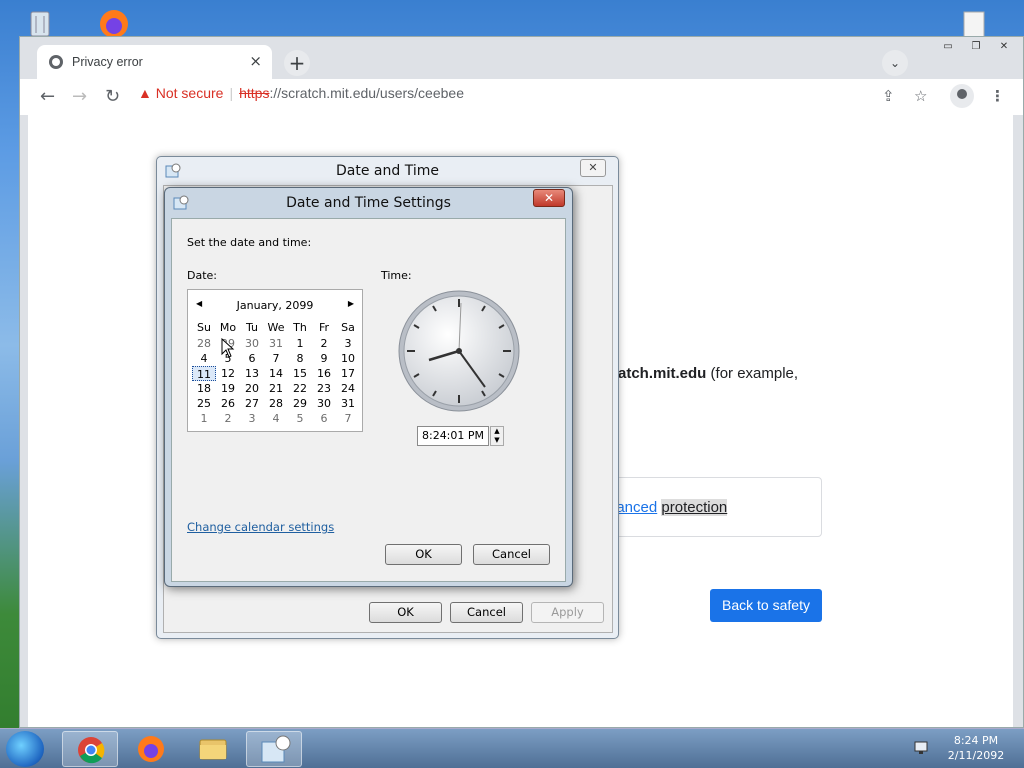 This screenshot has width=1024, height=768. I want to click on calendar-day: 8, so click(300, 358).